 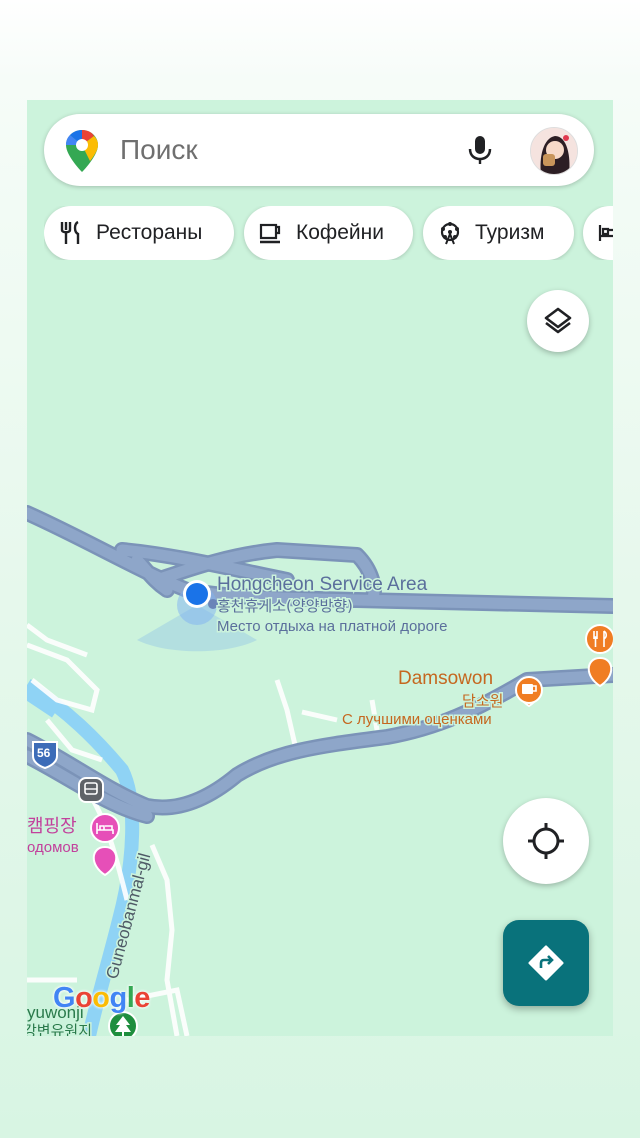 I want to click on route-shield-number: 56, so click(x=44, y=753).